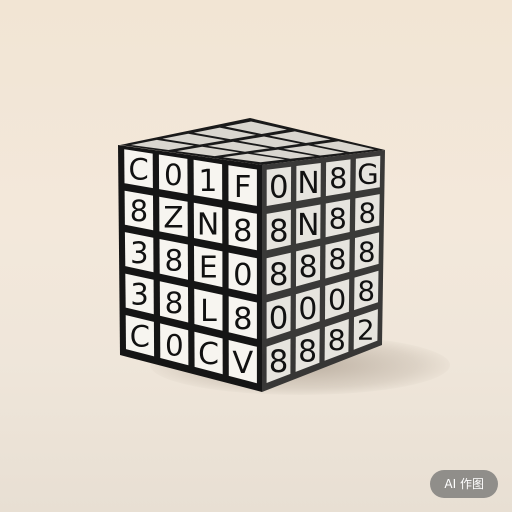  What do you see at coordinates (207, 181) in the screenshot?
I see `front-glyph: 1` at bounding box center [207, 181].